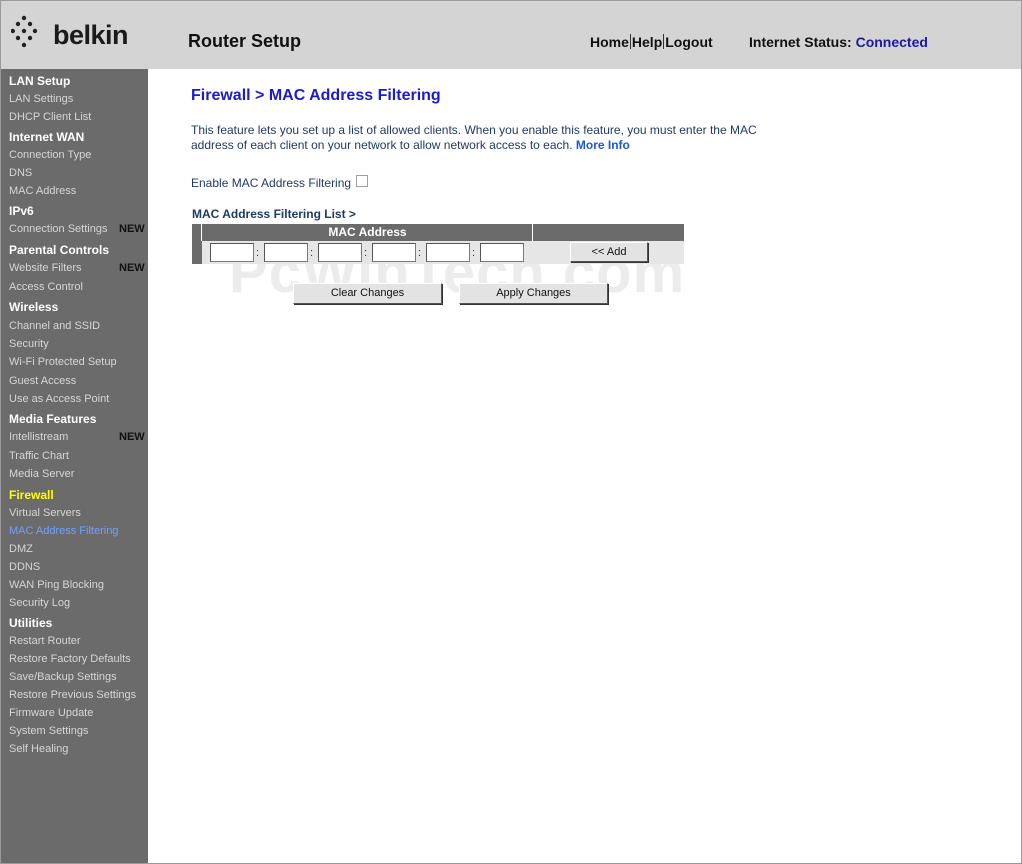 This screenshot has height=864, width=1022. Describe the element at coordinates (368, 232) in the screenshot. I see `table-header-mac-address: MAC Address` at that location.